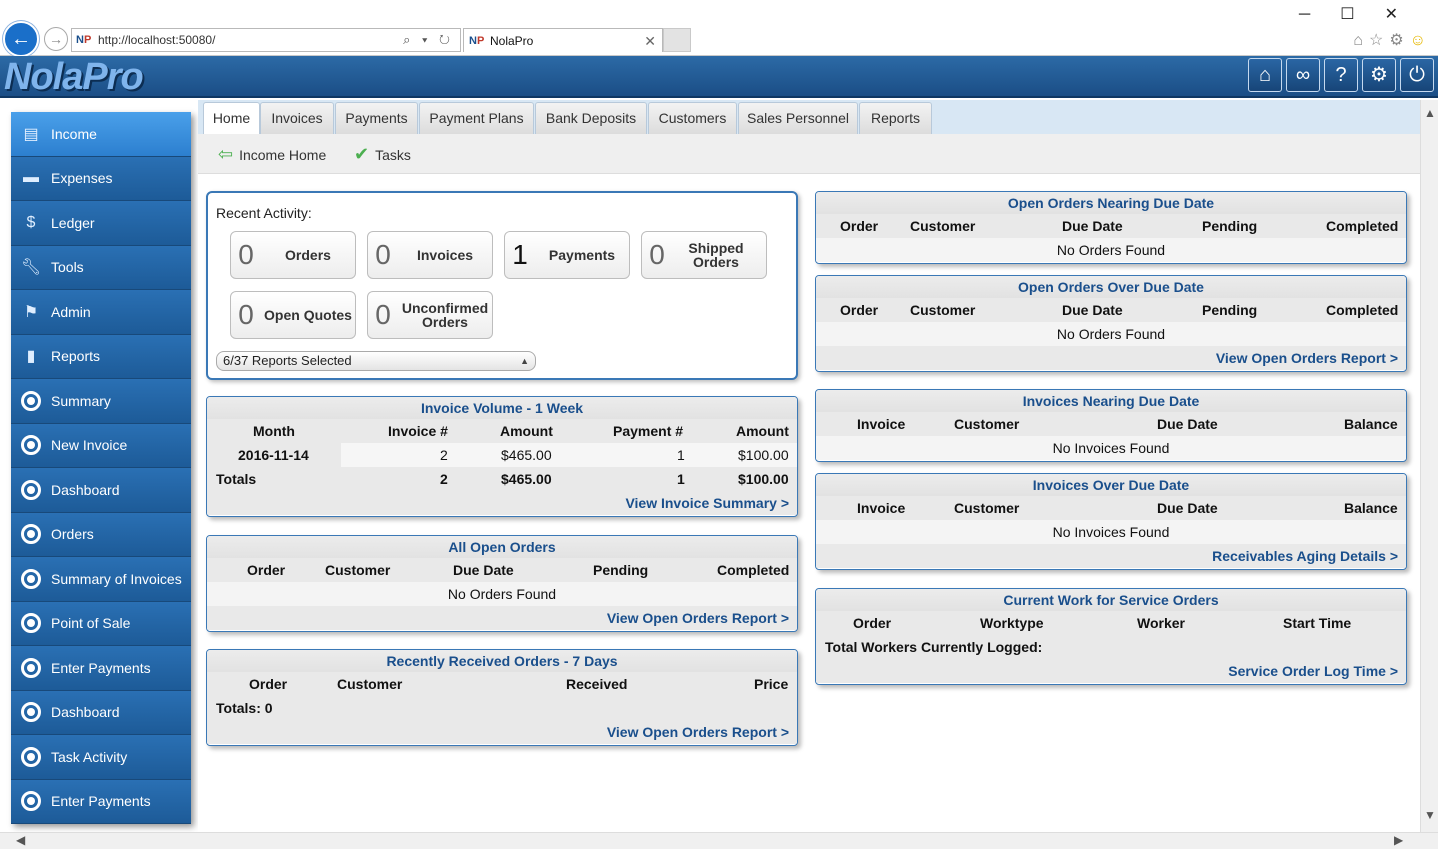 This screenshot has width=1438, height=849. I want to click on sidebar-item-reports: ▮ Reports, so click(101, 356).